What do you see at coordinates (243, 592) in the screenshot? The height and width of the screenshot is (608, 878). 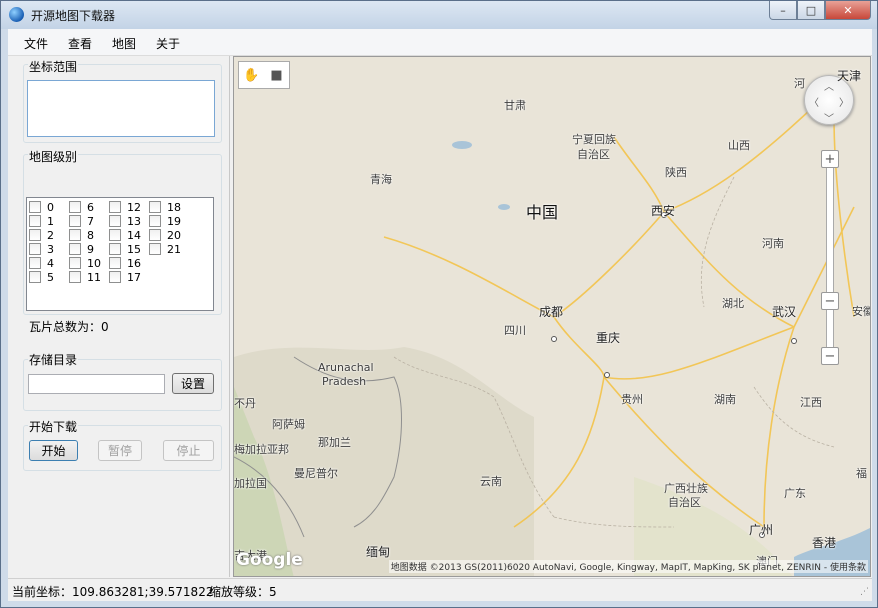 I see `status-zoom-level: 缩放等级：5` at bounding box center [243, 592].